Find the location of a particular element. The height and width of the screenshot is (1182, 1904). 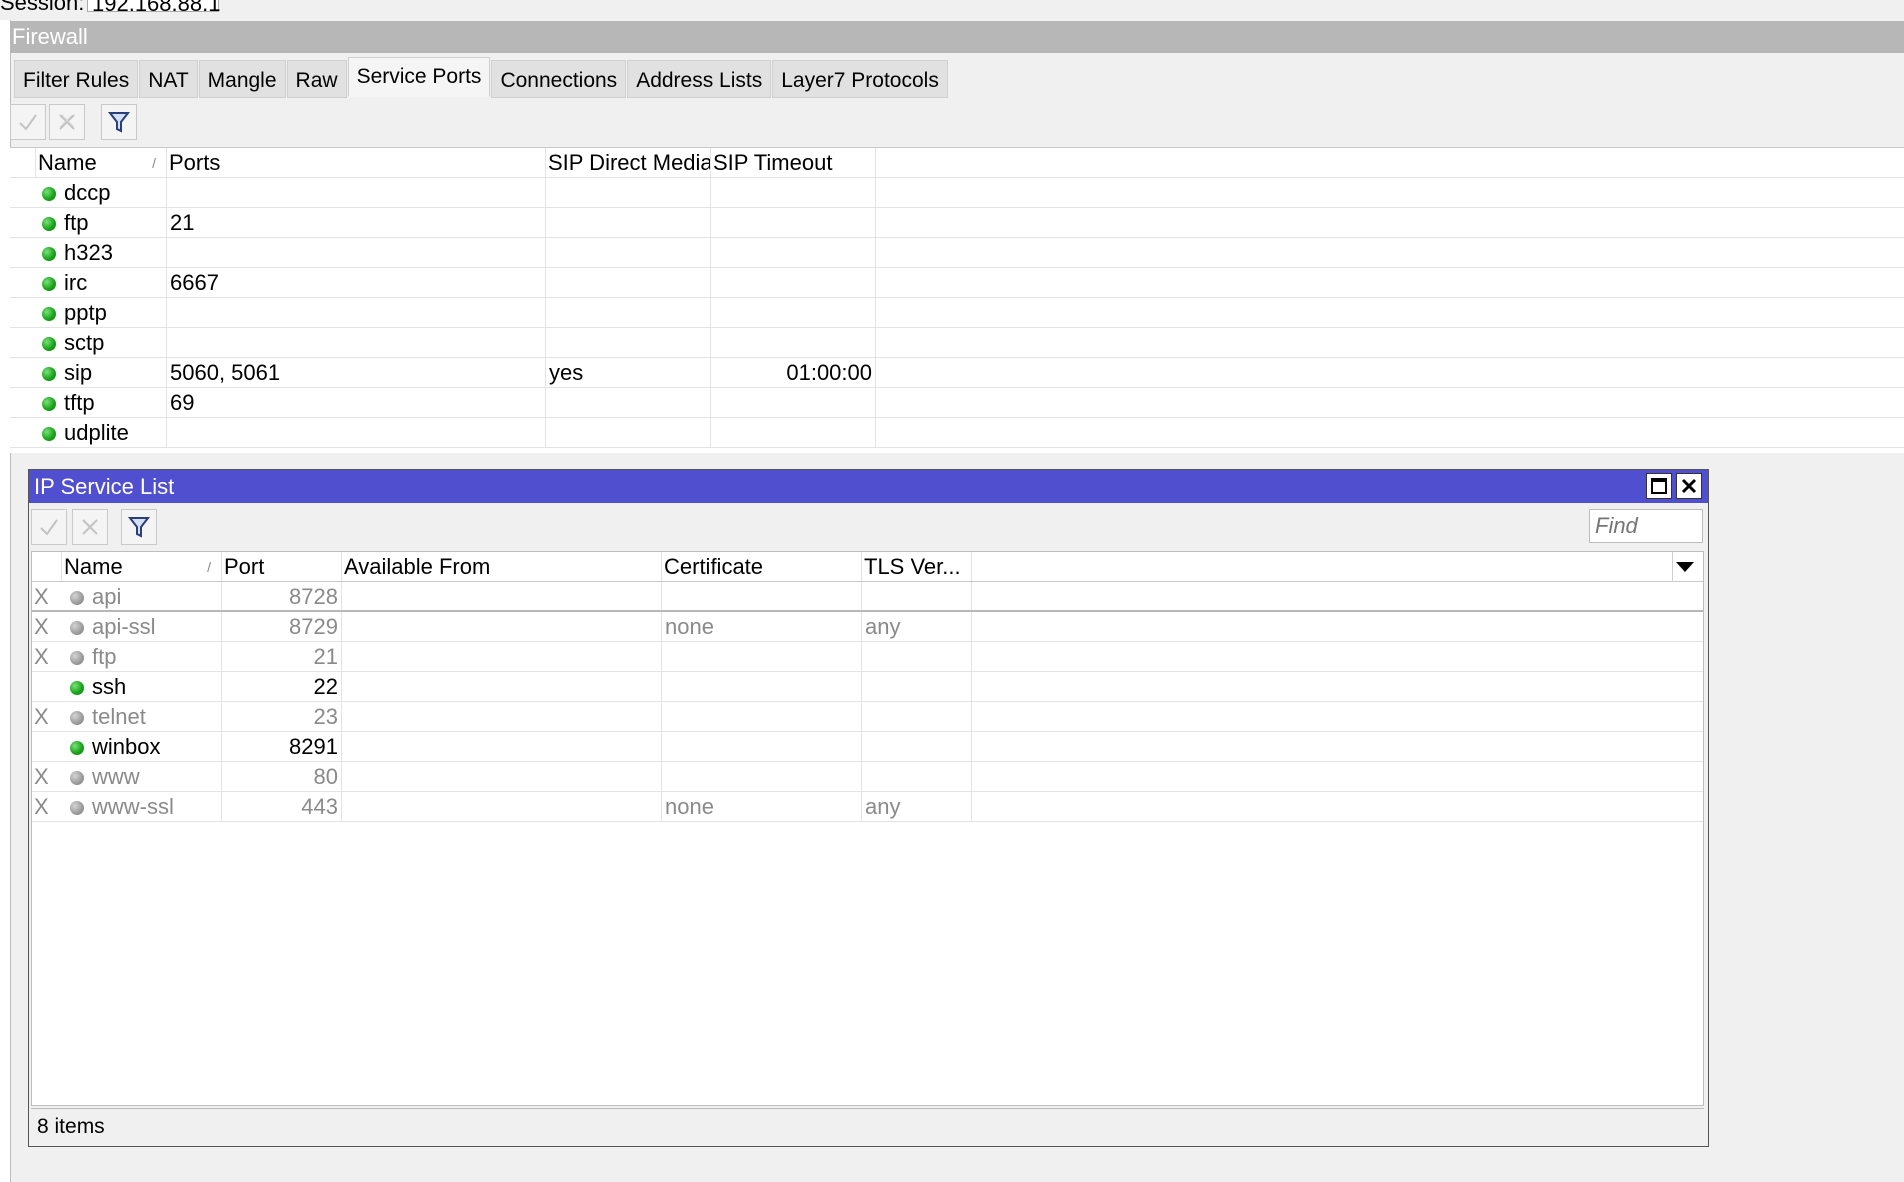

disable-icon is located at coordinates (67, 122).